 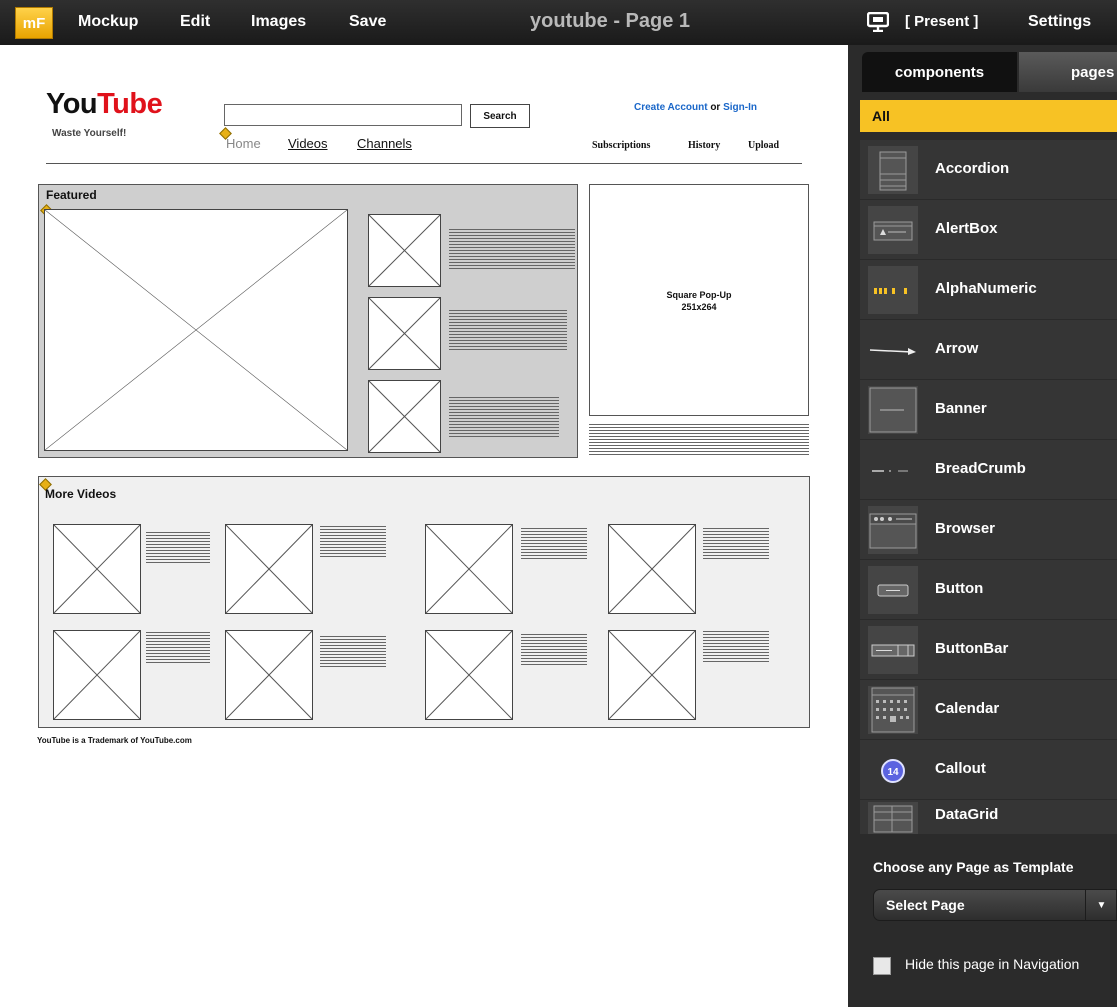 I want to click on calendar-icon, so click(x=893, y=710).